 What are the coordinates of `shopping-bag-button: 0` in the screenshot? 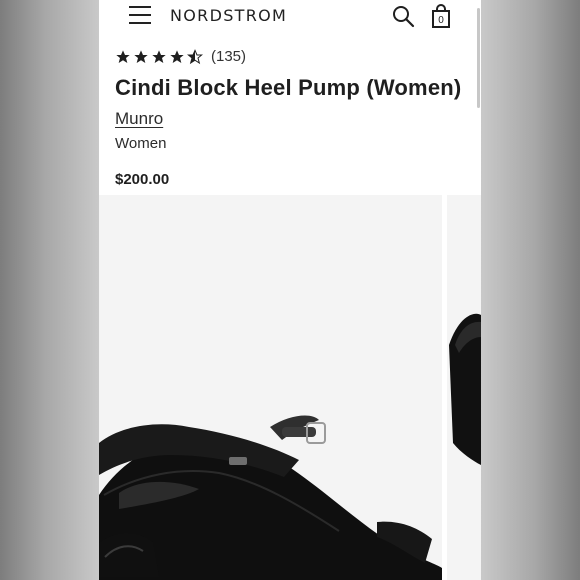 It's located at (441, 16).